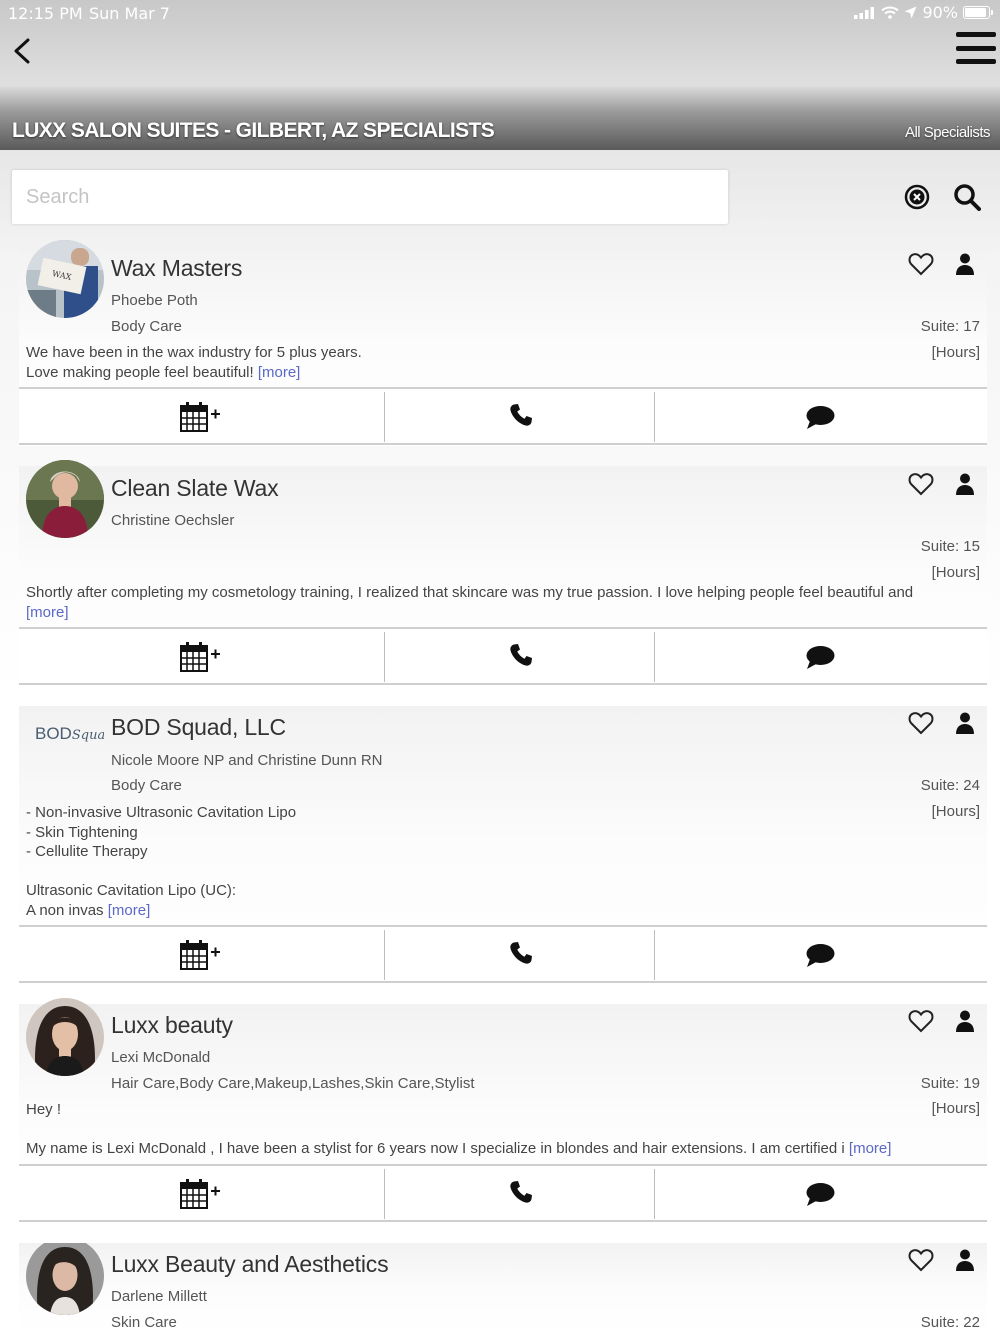 This screenshot has height=1334, width=1000. Describe the element at coordinates (195, 488) in the screenshot. I see `listing-name: Clean Slate Wax` at that location.